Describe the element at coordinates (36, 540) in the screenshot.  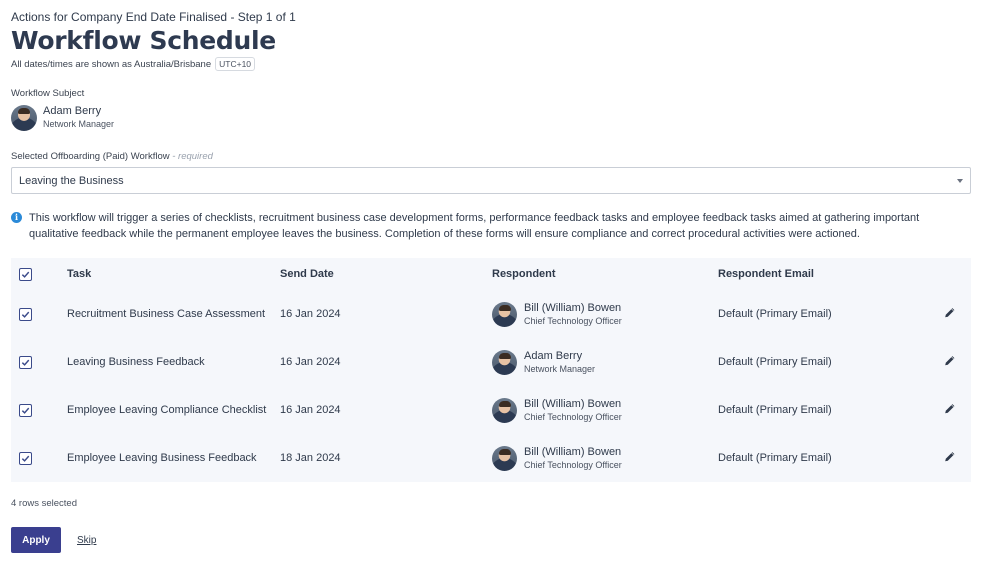
I see `apply-button: Apply` at that location.